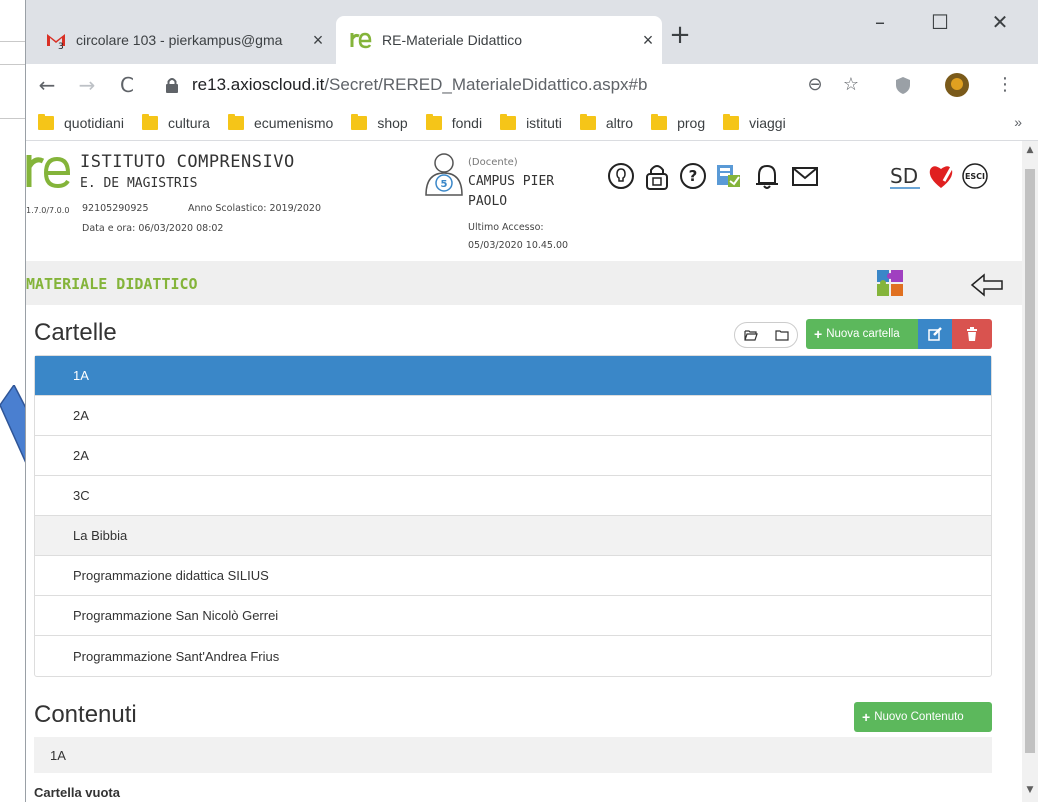 This screenshot has height=802, width=1038. I want to click on sd-icon: SD, so click(906, 176).